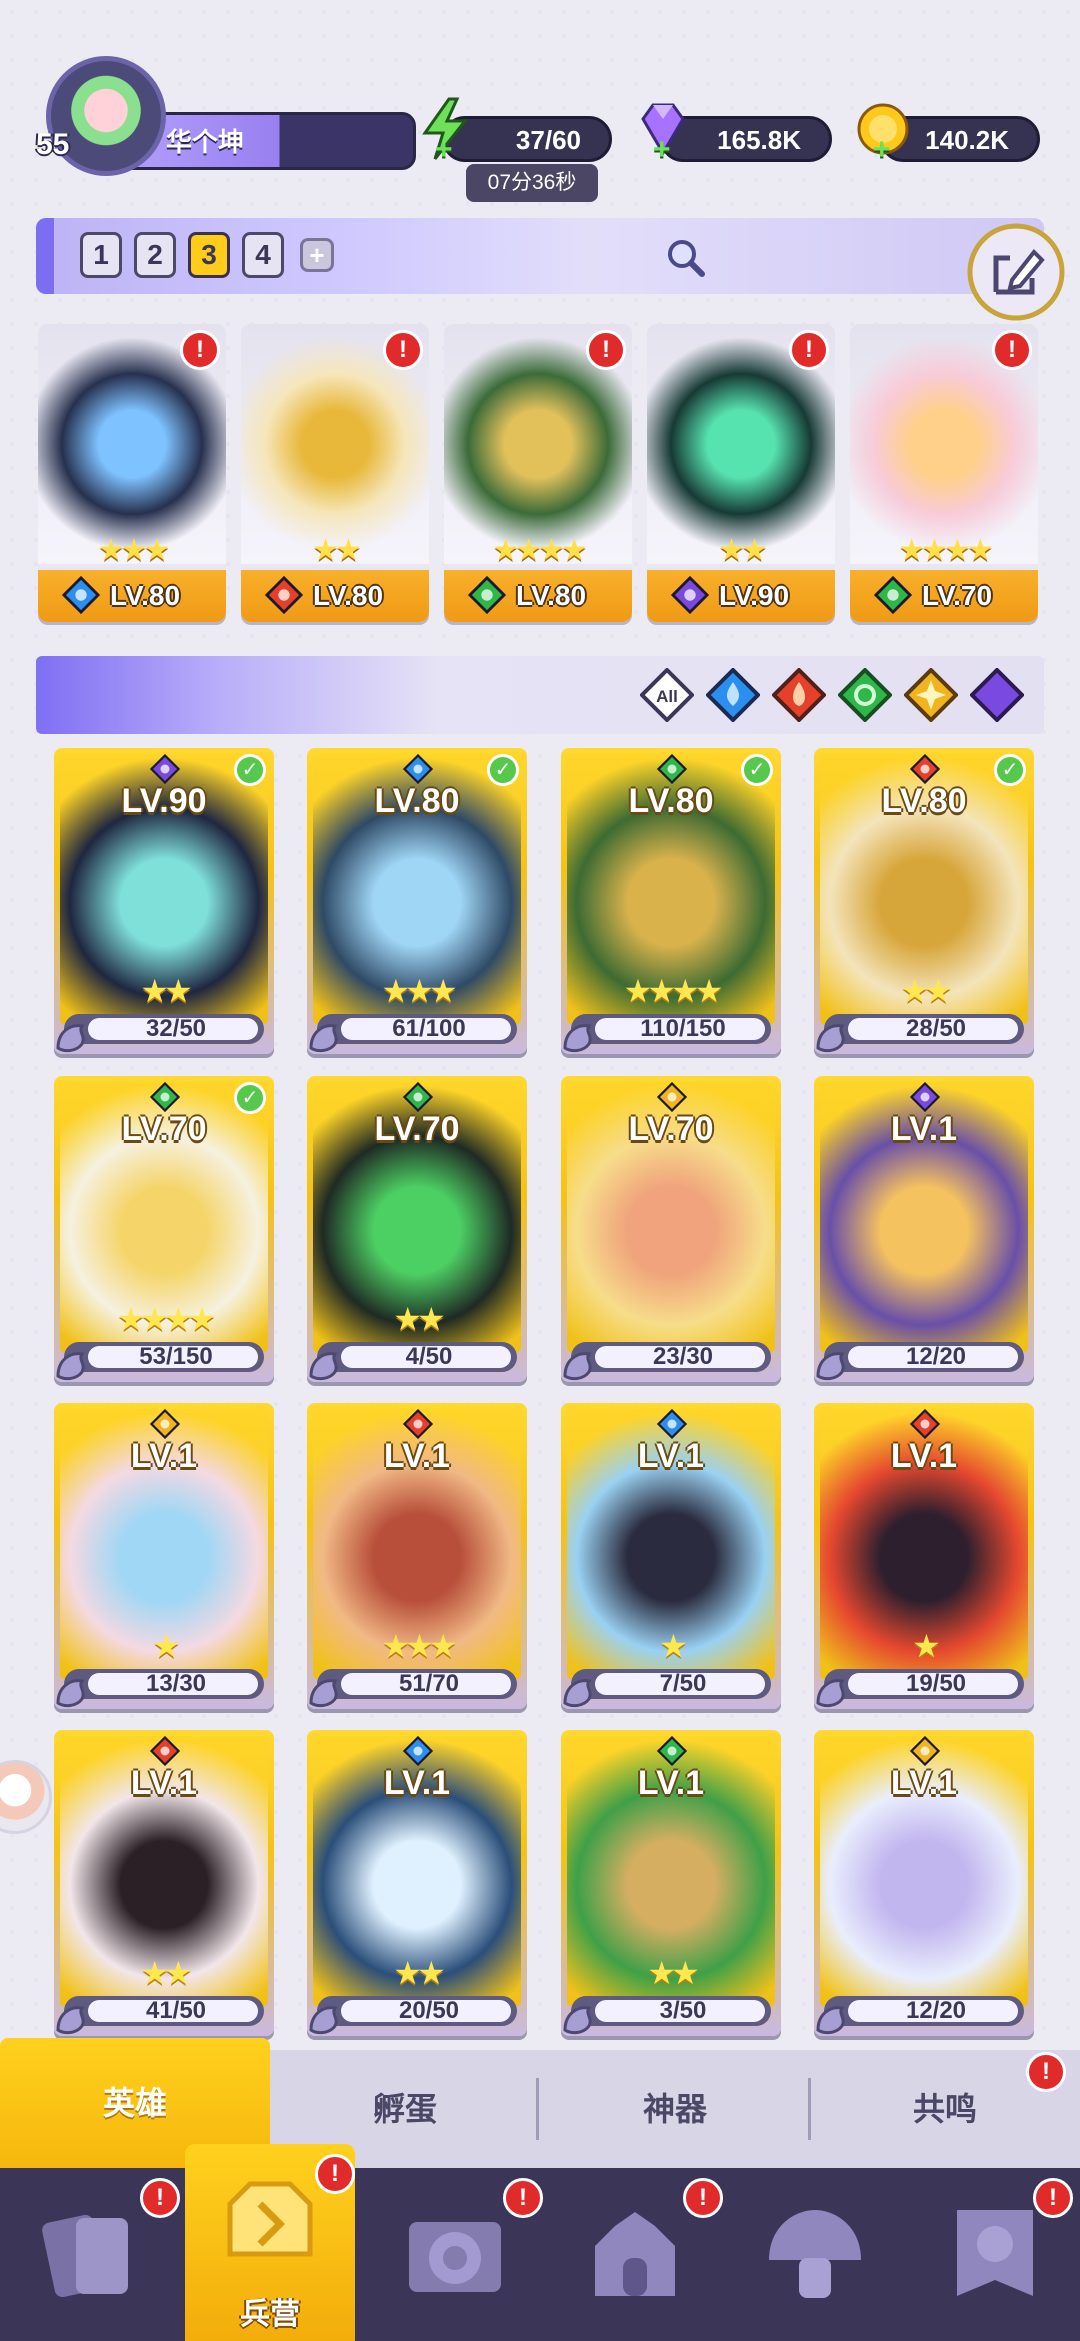  What do you see at coordinates (164, 2011) in the screenshot?
I see `hero-shard-progress: 41/50` at bounding box center [164, 2011].